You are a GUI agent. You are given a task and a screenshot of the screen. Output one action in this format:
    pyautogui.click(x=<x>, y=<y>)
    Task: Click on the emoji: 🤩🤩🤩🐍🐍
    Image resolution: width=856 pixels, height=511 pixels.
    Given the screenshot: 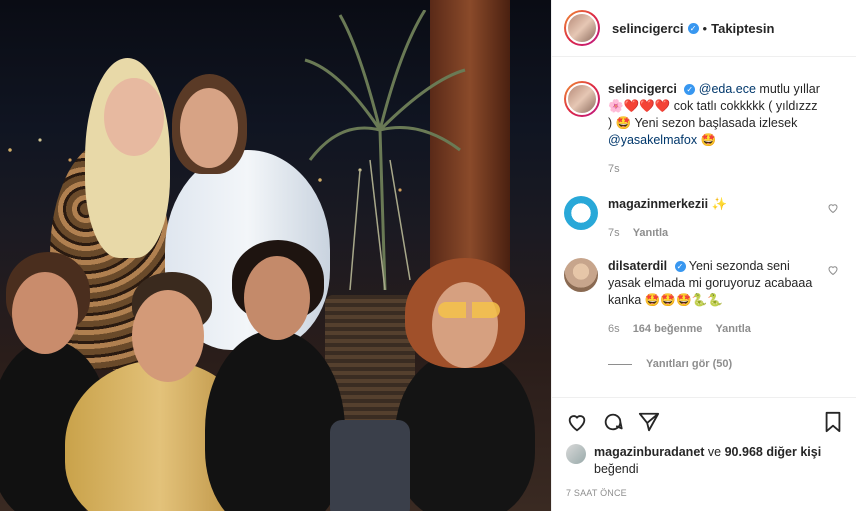 What is the action you would take?
    pyautogui.click(x=683, y=300)
    